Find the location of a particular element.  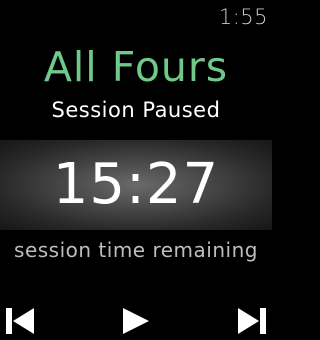

play-icon is located at coordinates (136, 321).